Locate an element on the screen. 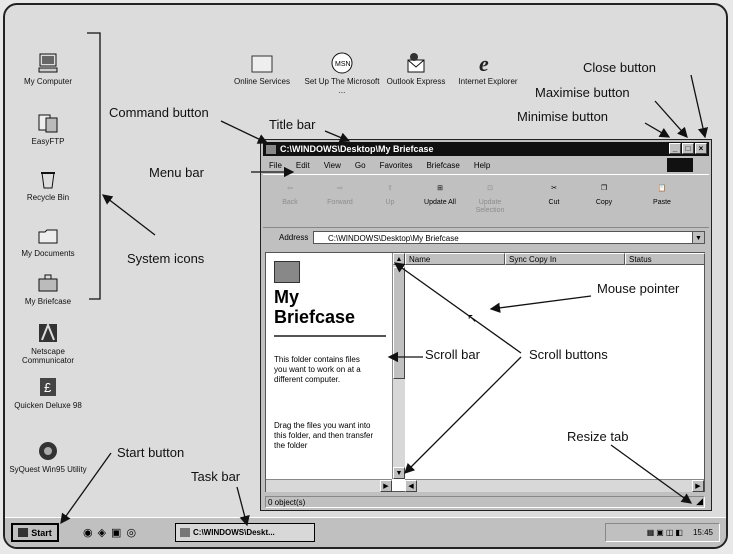  desktop-icon-label: EasyFTP is located at coordinates (48, 141).